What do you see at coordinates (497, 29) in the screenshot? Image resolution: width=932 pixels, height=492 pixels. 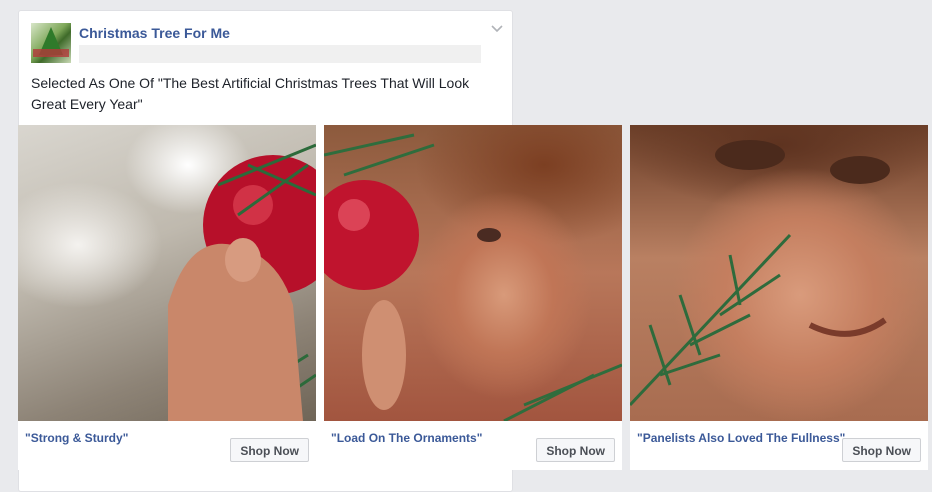 I see `chevron-down-icon` at bounding box center [497, 29].